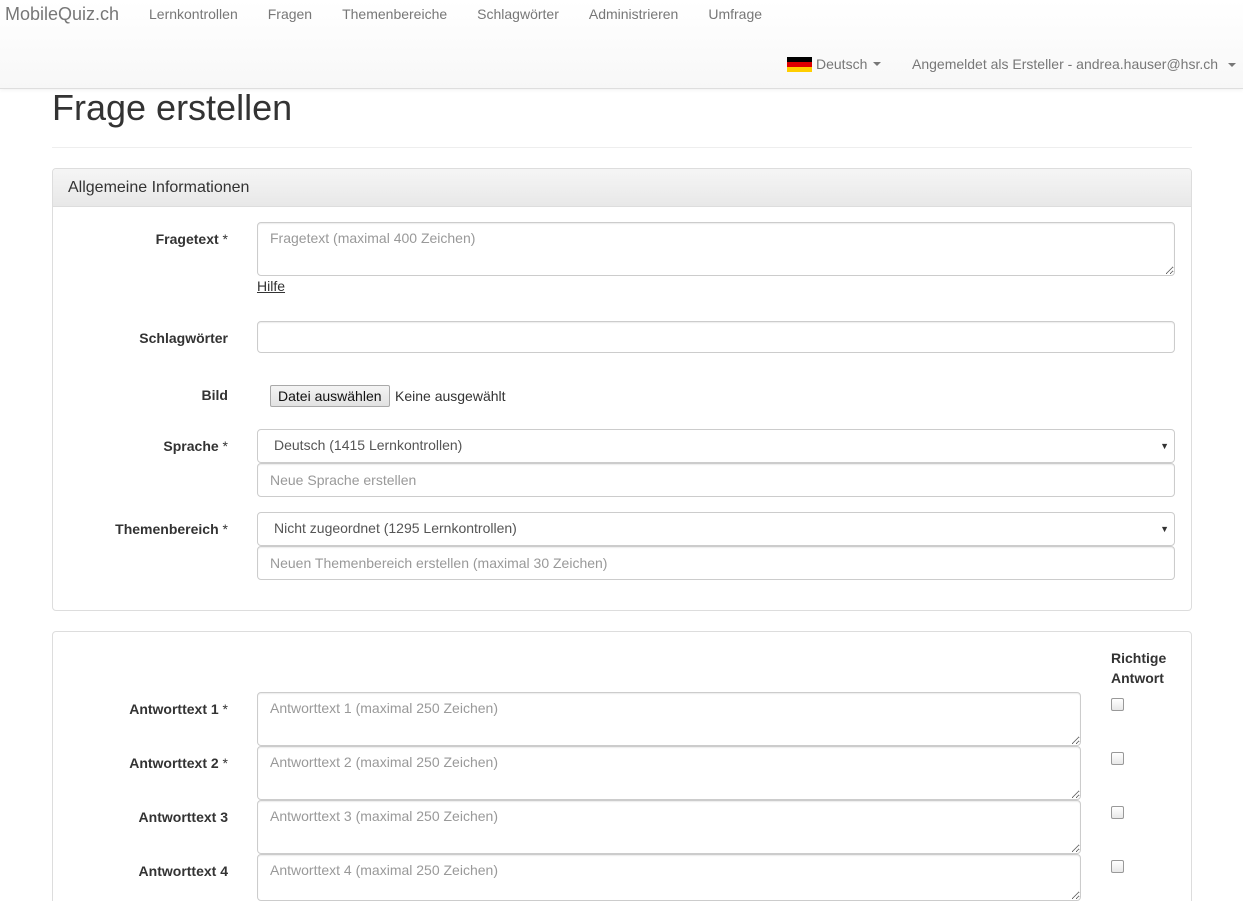  I want to click on file-status-text: Keine ausgewählt, so click(450, 396).